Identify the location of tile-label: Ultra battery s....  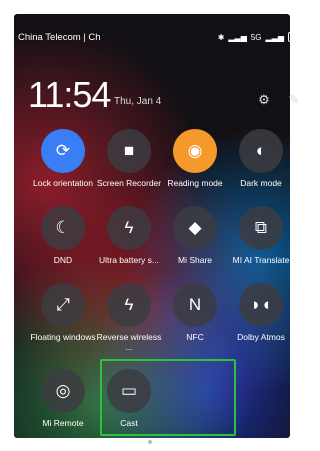
(129, 260).